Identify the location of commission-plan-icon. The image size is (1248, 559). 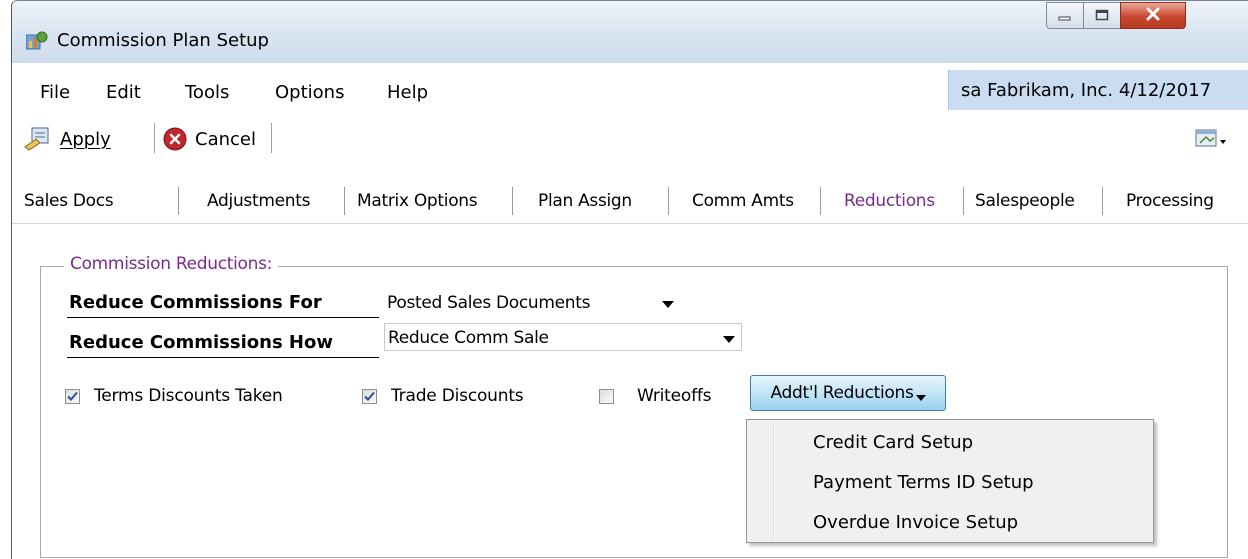
(36, 41).